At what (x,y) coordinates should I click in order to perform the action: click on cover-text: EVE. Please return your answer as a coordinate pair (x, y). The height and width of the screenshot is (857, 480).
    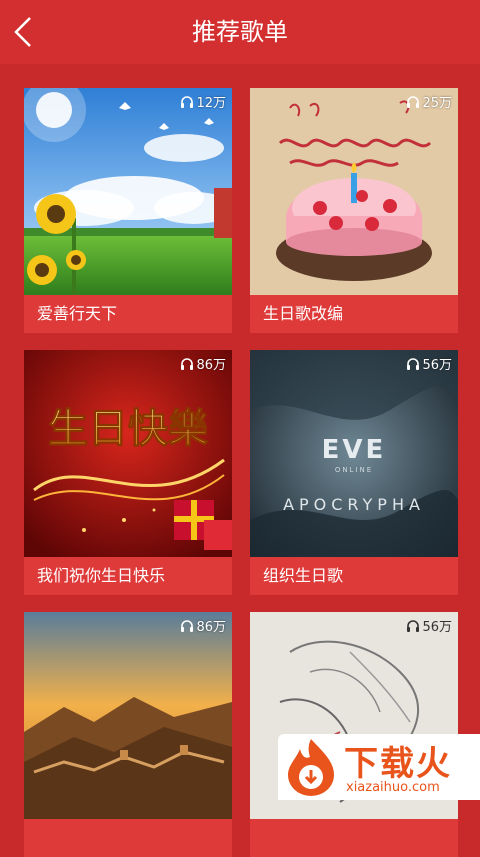
    Looking at the image, I should click on (354, 450).